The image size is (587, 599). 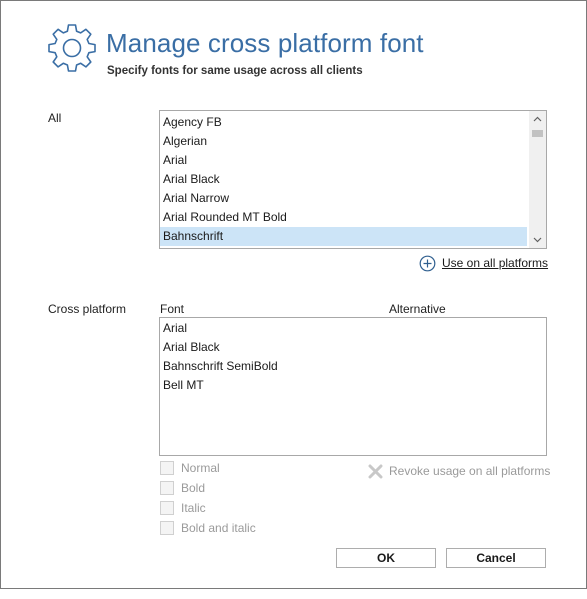 I want to click on scroll-down-icon, so click(x=537, y=239).